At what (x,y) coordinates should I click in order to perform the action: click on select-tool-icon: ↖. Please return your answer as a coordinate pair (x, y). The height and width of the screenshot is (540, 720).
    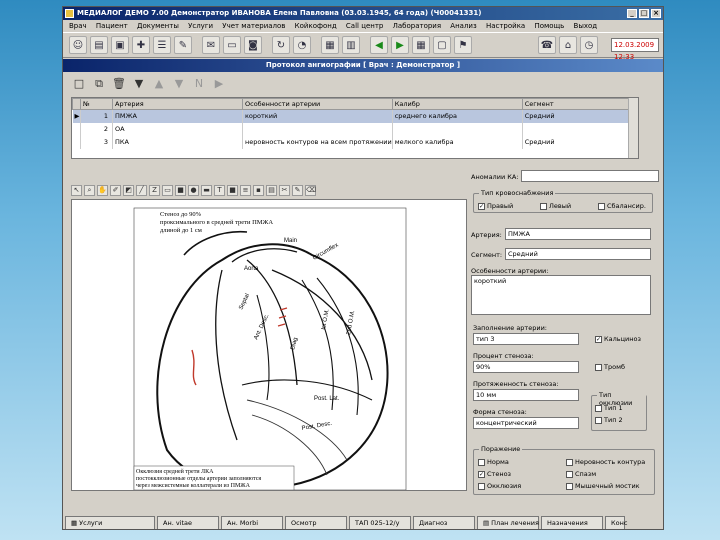
    Looking at the image, I should click on (76, 190).